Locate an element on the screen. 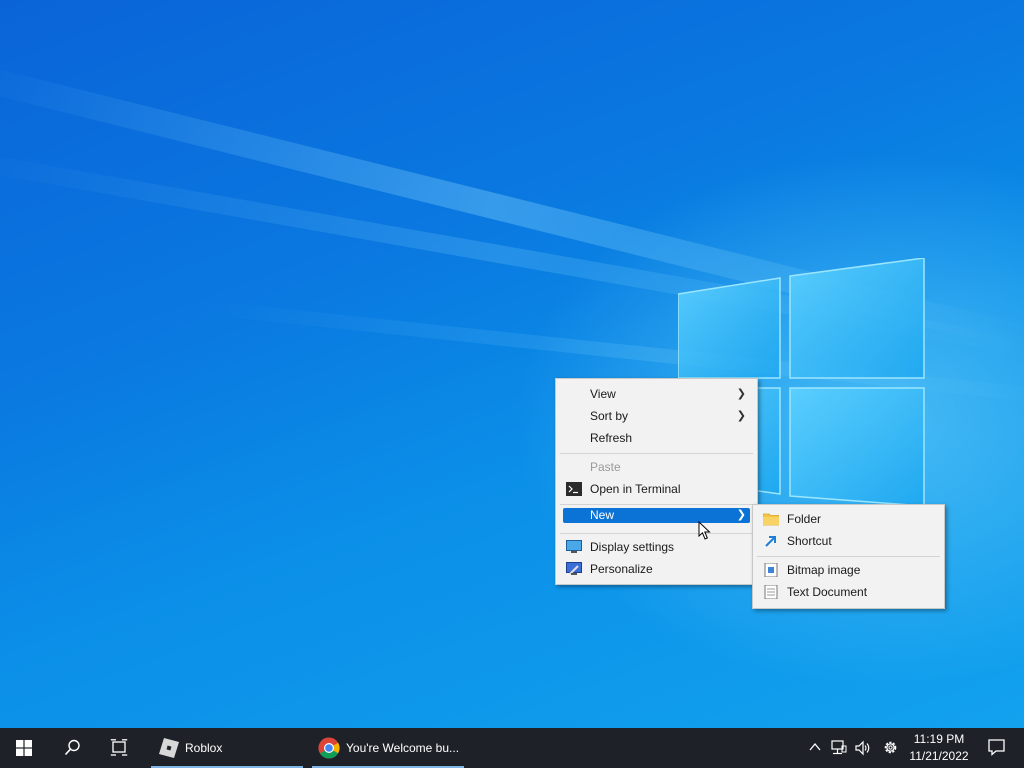 The image size is (1024, 768). task-view-button is located at coordinates (119, 748).